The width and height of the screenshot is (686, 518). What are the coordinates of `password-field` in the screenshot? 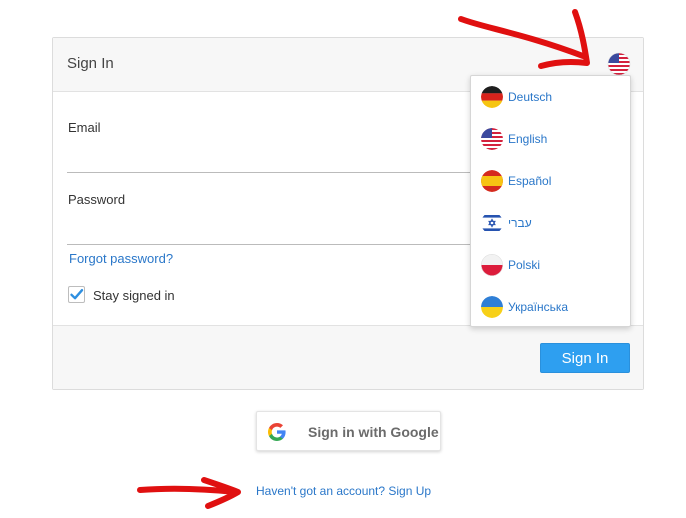 It's located at (272, 233).